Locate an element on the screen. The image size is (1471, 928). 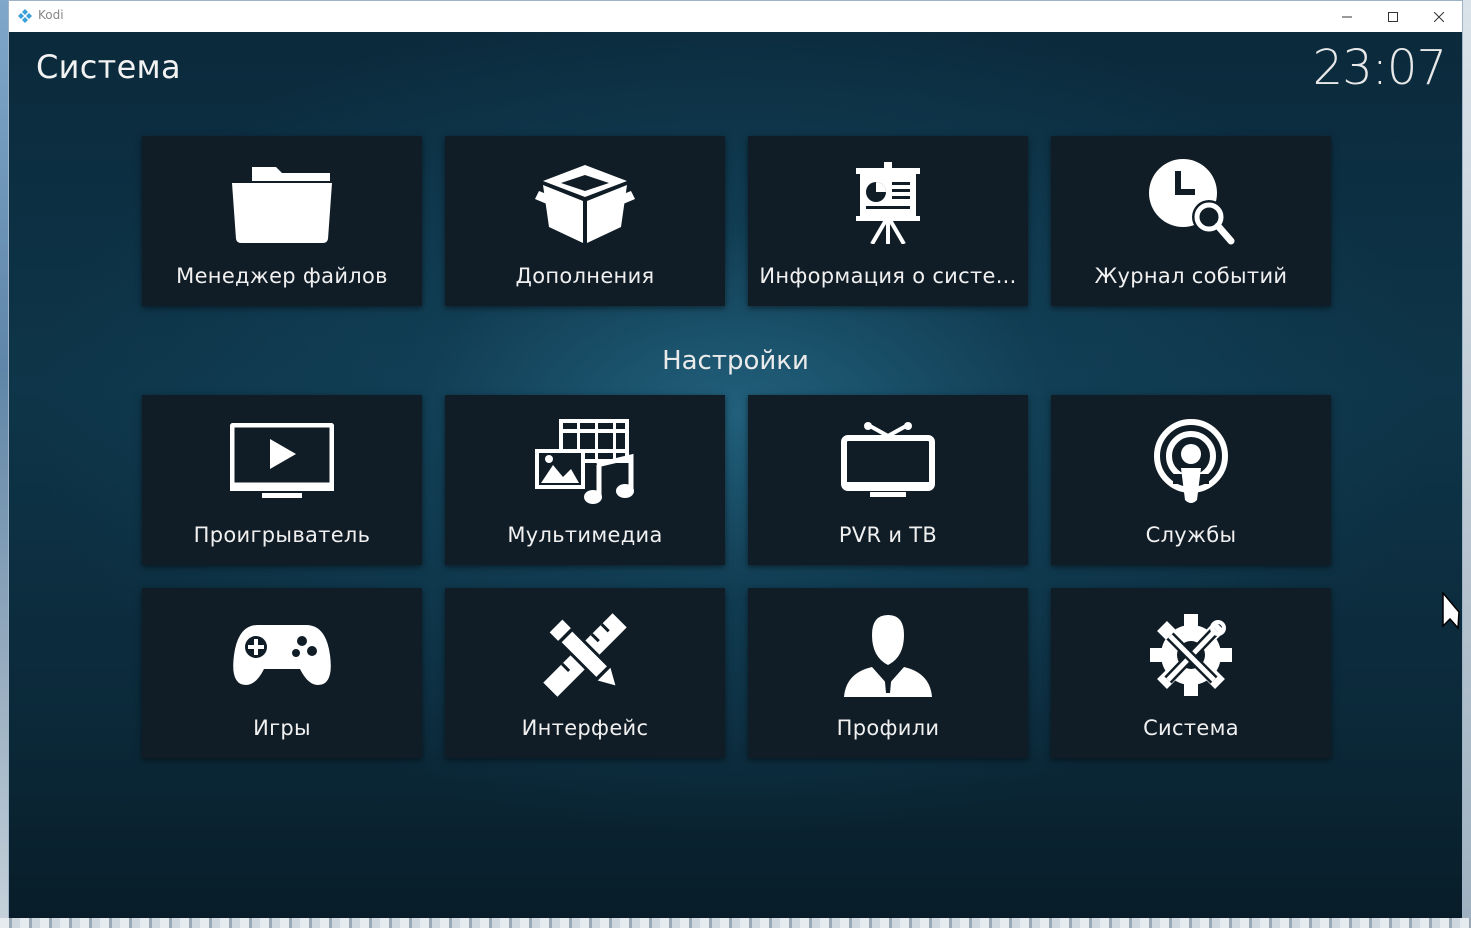
mouse-cursor-icon is located at coordinates (1451, 611).